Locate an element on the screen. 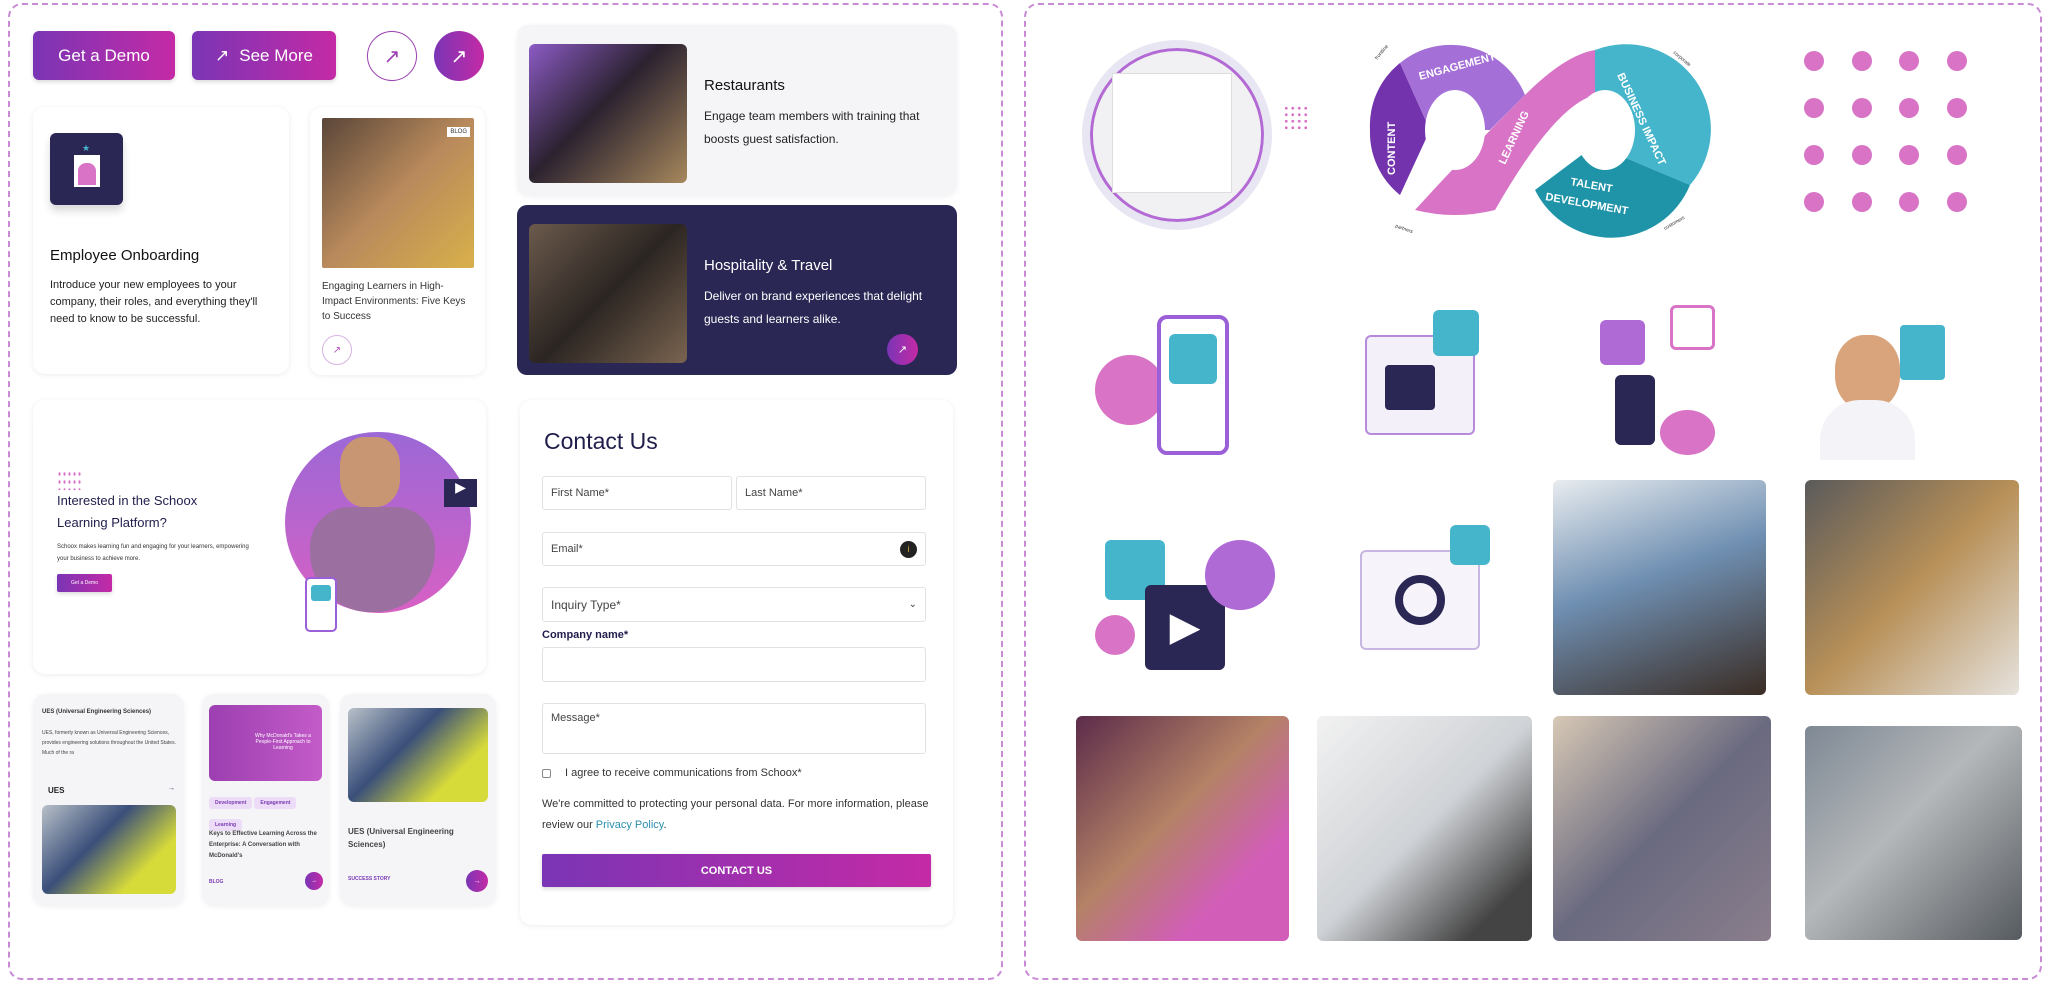 The width and height of the screenshot is (2048, 984). ues-photo is located at coordinates (109, 849).